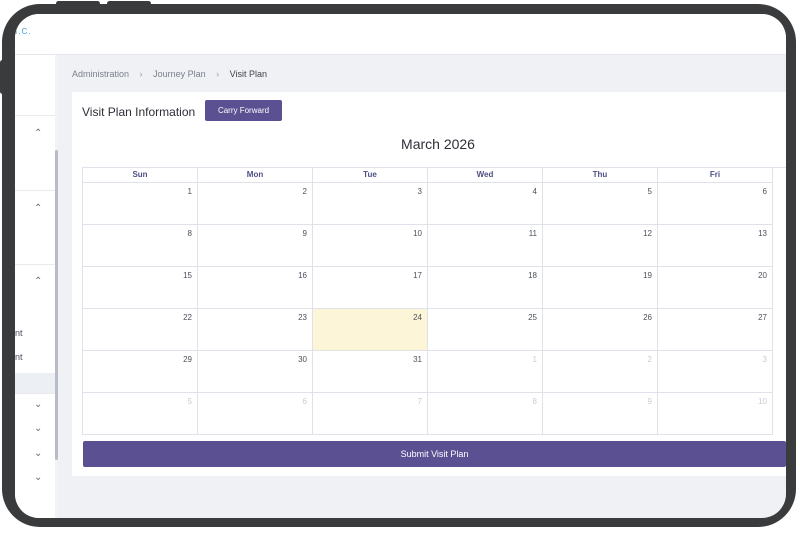 Image resolution: width=800 pixels, height=546 pixels. Describe the element at coordinates (140, 330) in the screenshot. I see `calendar-day-cell: 22` at that location.